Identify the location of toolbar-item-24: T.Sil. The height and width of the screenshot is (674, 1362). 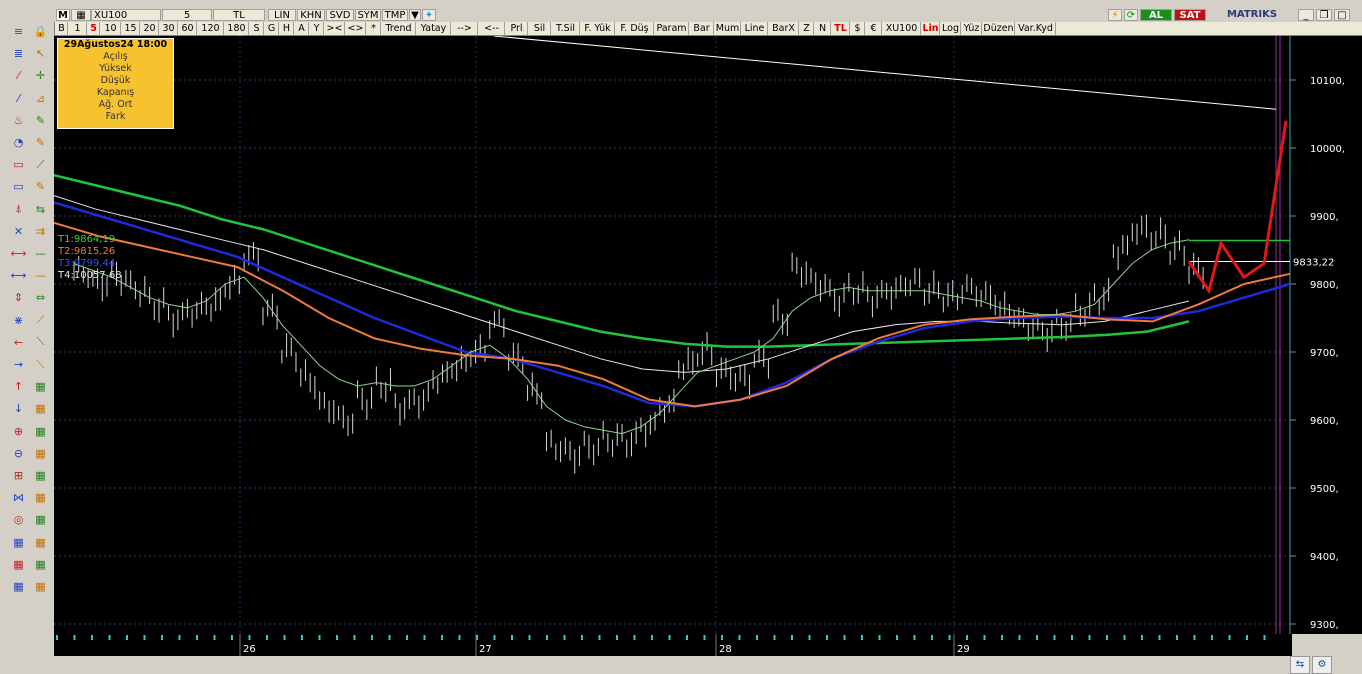
(566, 28).